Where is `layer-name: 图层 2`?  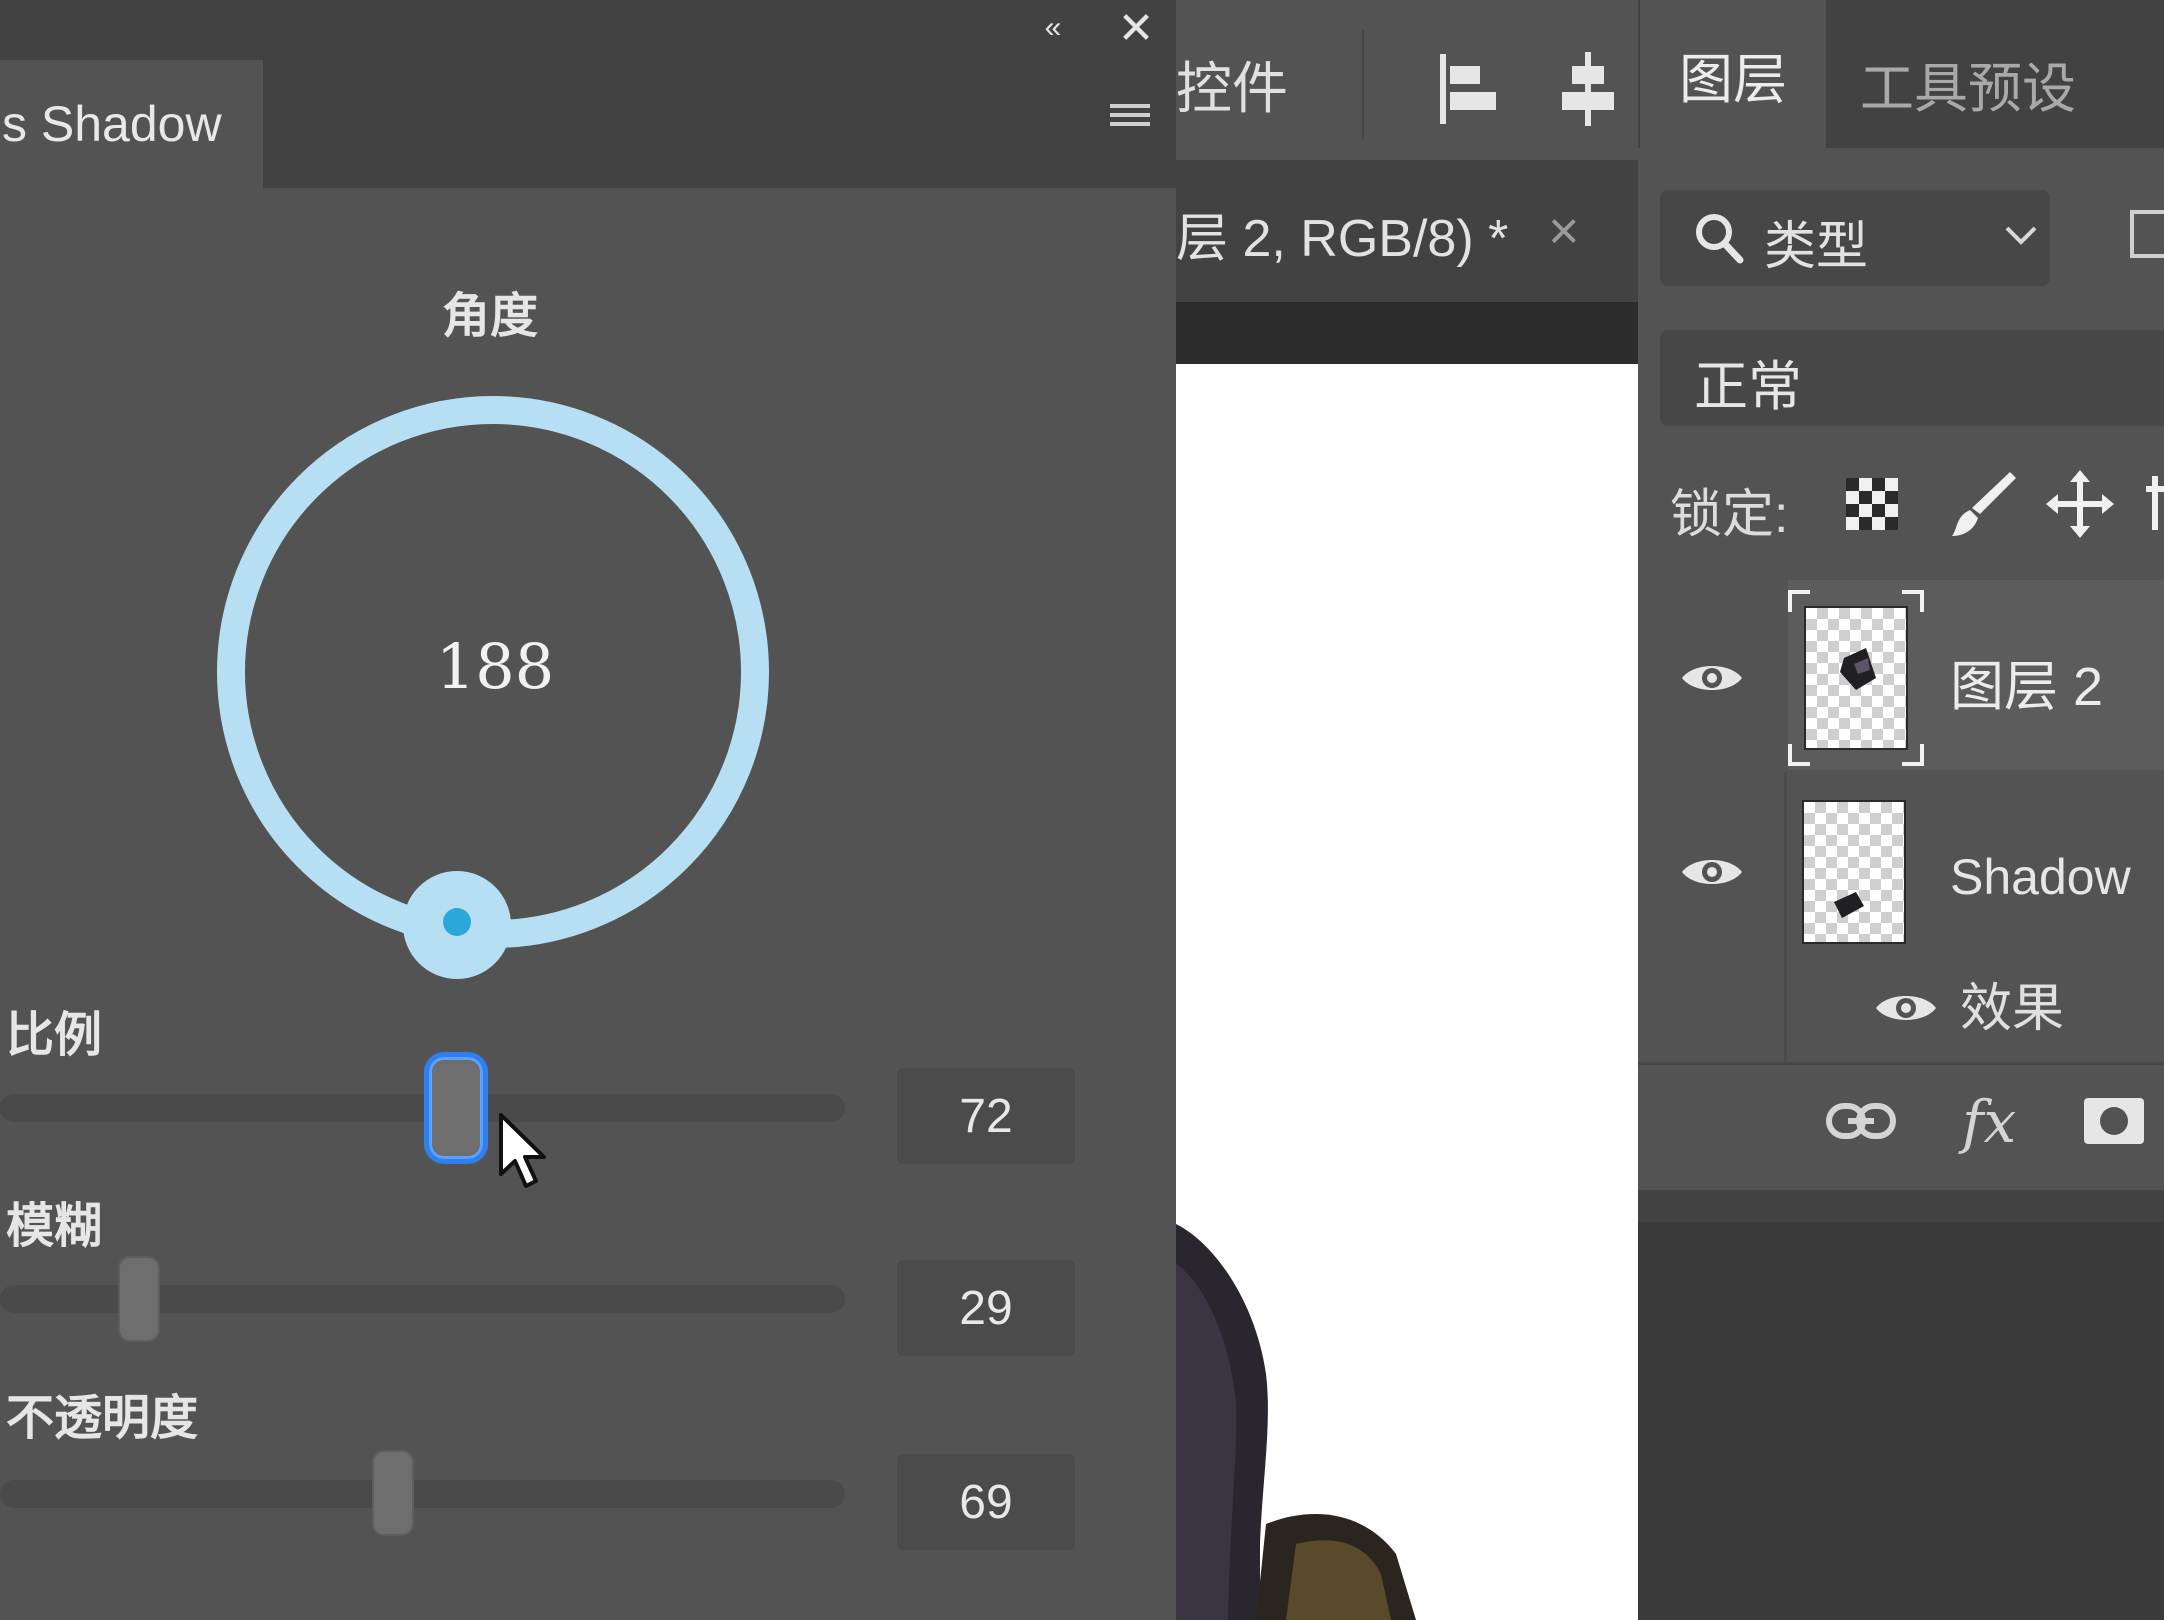 layer-name: 图层 2 is located at coordinates (2026, 681).